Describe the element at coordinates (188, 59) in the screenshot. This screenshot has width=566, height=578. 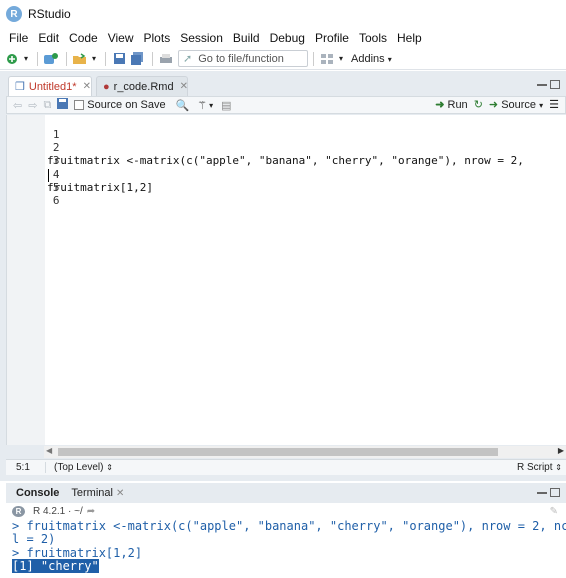
I see `go-to-arrow-icon: ➚` at that location.